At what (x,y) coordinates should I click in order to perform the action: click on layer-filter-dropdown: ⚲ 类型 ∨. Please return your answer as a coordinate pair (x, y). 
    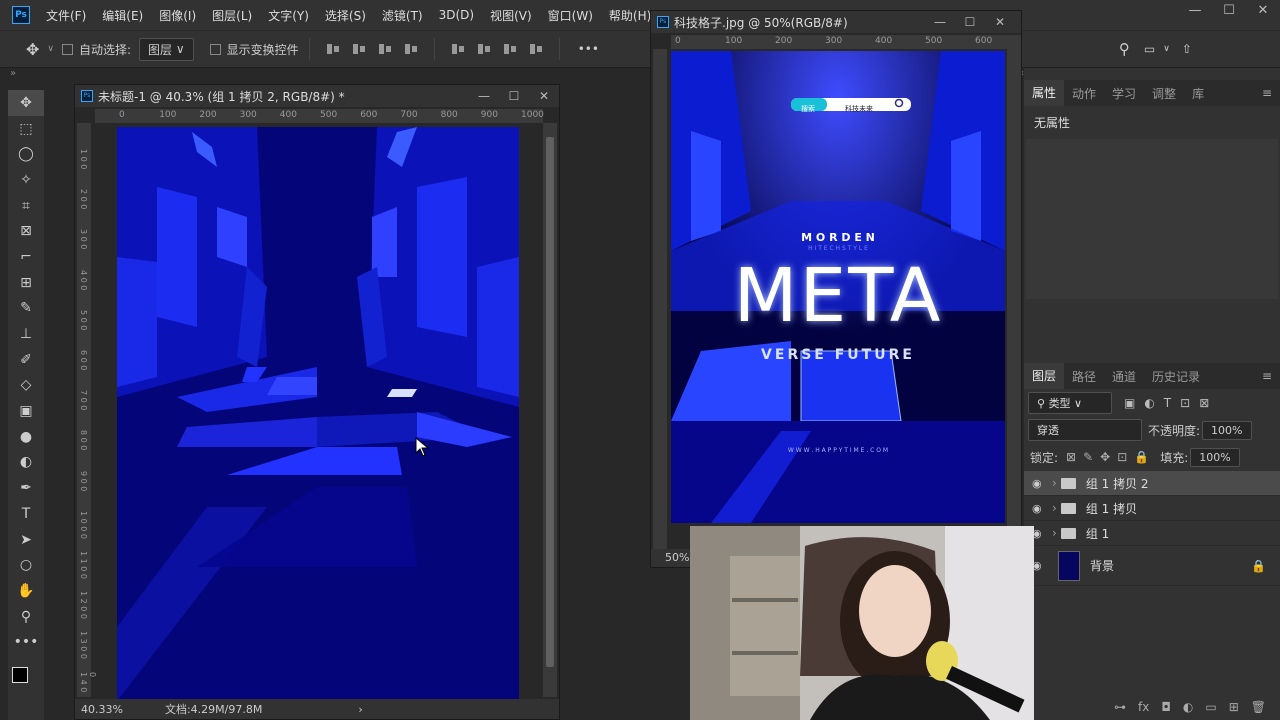
    Looking at the image, I should click on (1070, 403).